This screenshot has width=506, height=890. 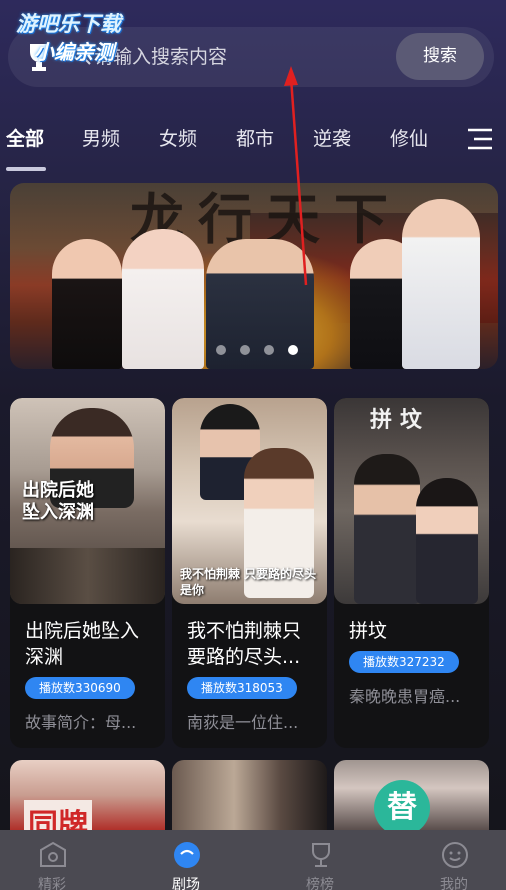 What do you see at coordinates (248, 582) in the screenshot?
I see `poster-title-art: 我不怕荆棘 只要路的尽头是你` at bounding box center [248, 582].